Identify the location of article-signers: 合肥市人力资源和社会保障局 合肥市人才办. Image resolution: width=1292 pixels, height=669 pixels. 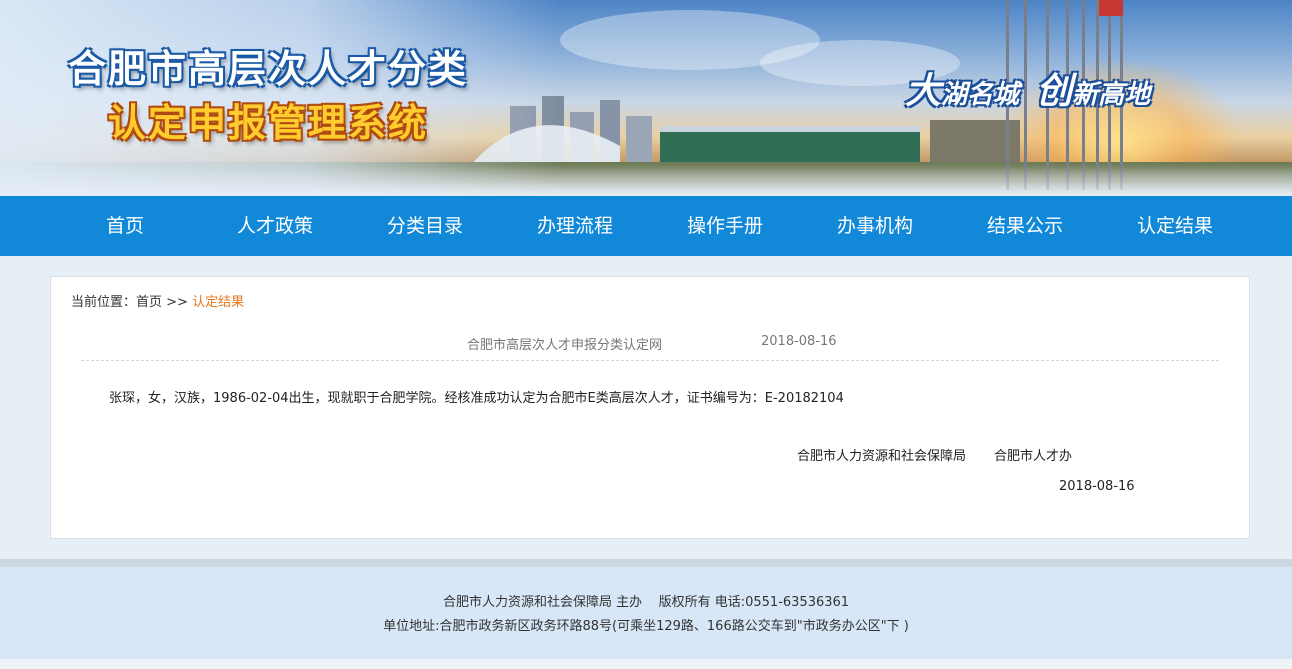
(934, 454).